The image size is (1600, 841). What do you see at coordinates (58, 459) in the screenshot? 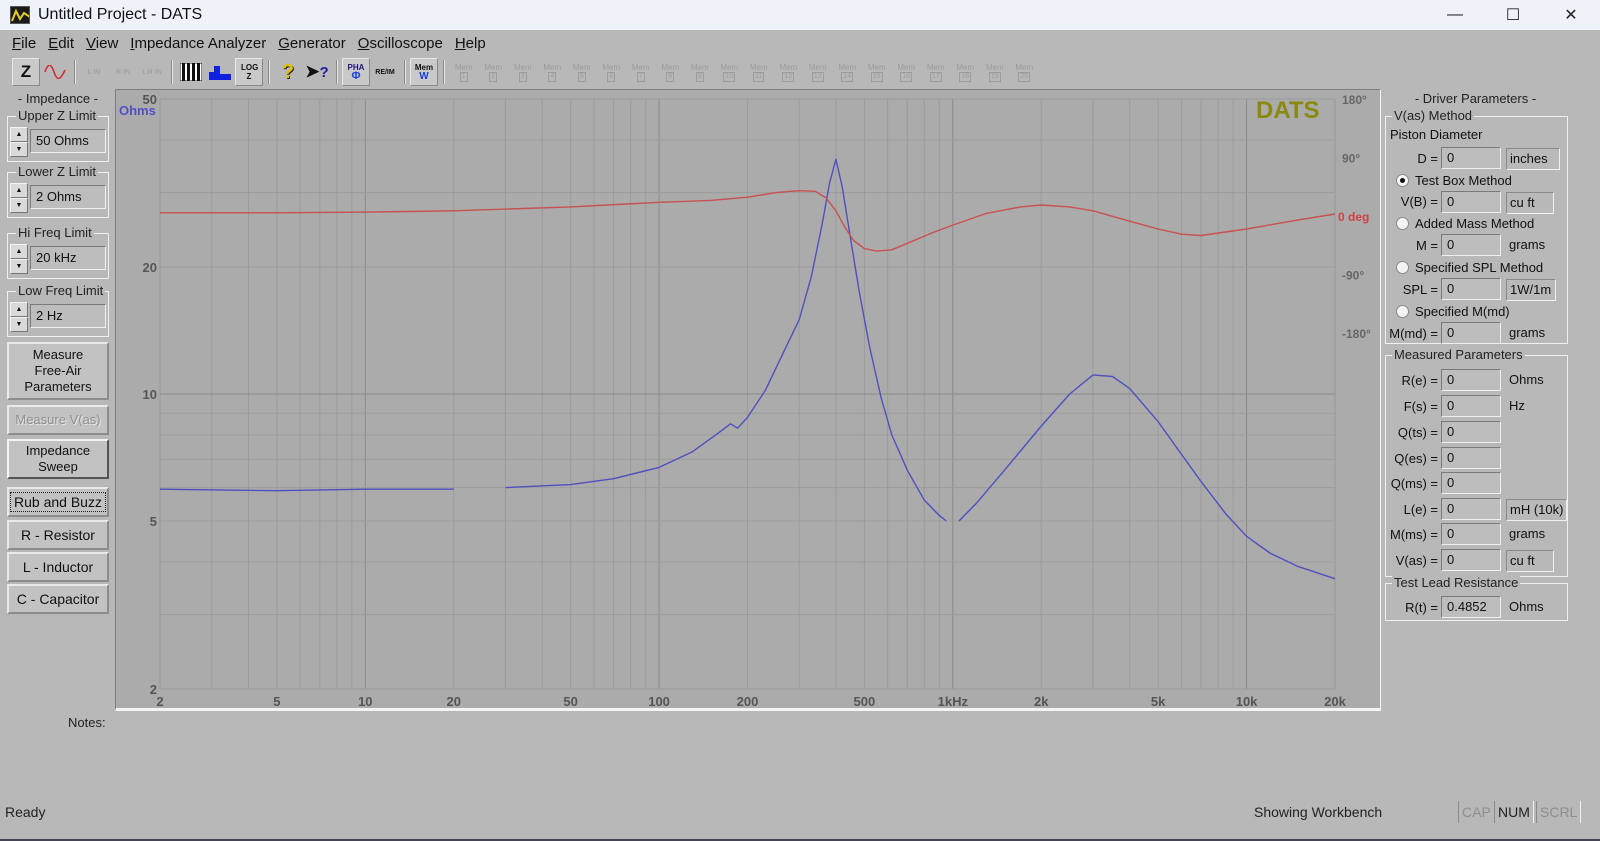
I see `impedance-sweep-button: Impedance Sweep` at bounding box center [58, 459].